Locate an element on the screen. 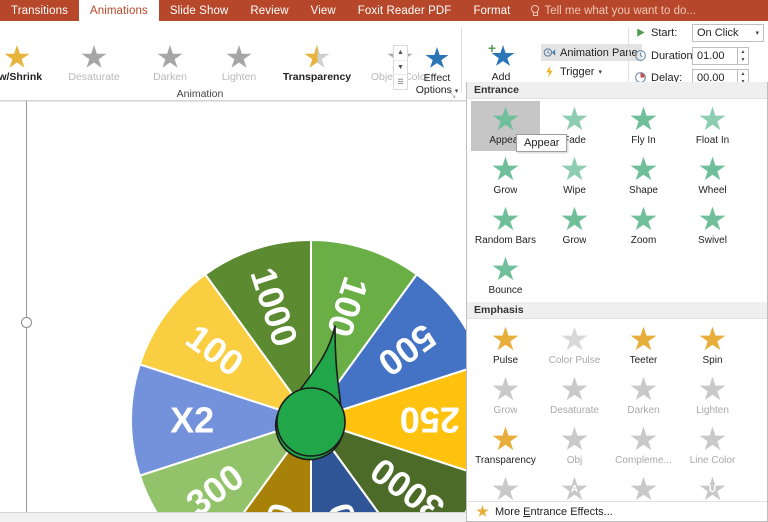 The image size is (768, 522). gallery-item-desaturate: Desaturate is located at coordinates (94, 67).